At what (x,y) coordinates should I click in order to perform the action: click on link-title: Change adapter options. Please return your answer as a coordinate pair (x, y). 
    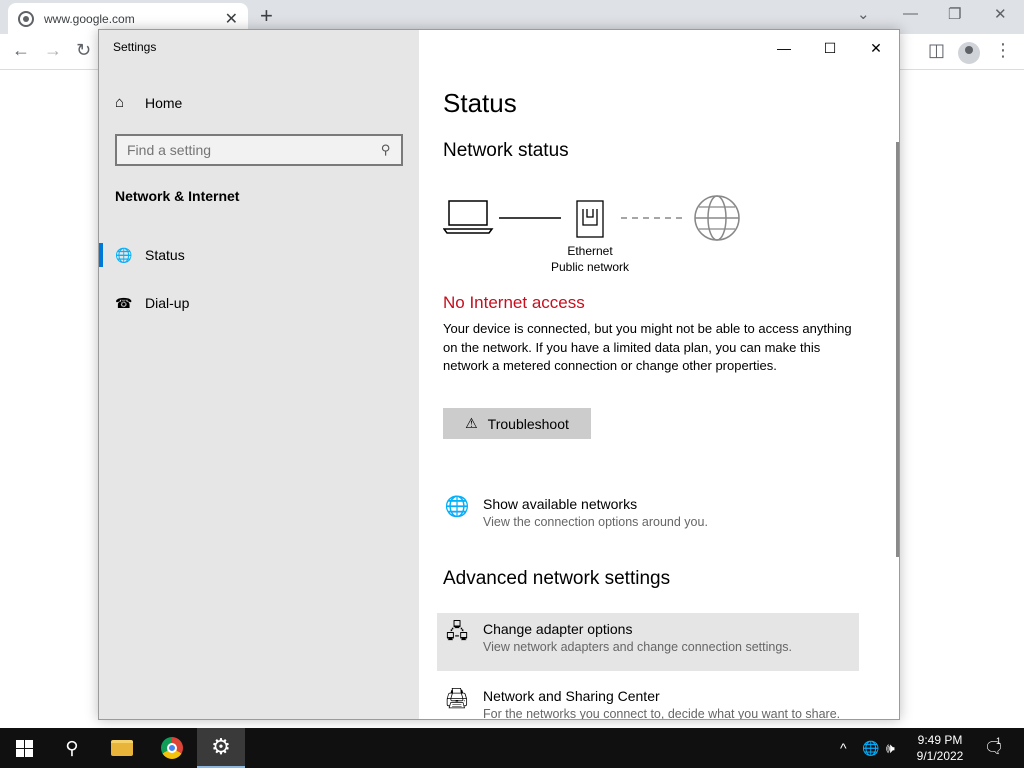
    Looking at the image, I should click on (558, 629).